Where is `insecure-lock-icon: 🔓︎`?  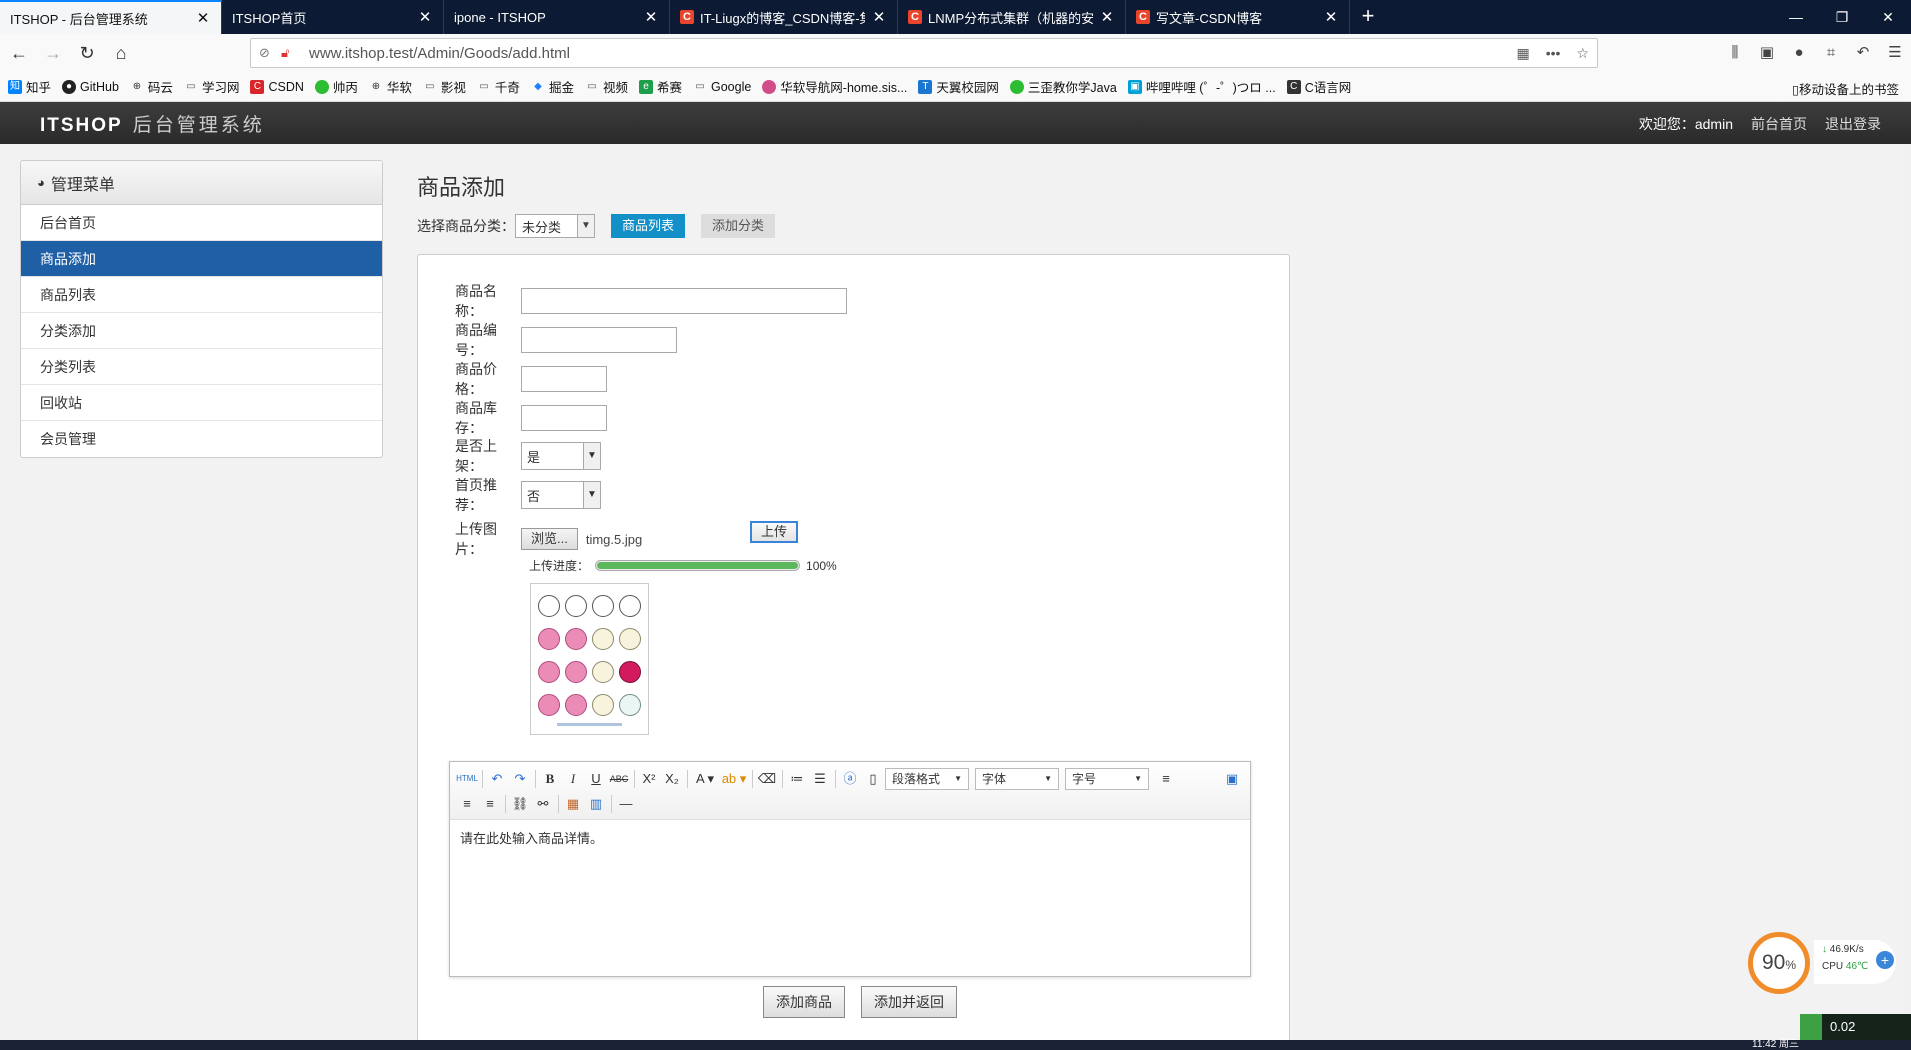
insecure-lock-icon: 🔓︎ is located at coordinates (292, 53).